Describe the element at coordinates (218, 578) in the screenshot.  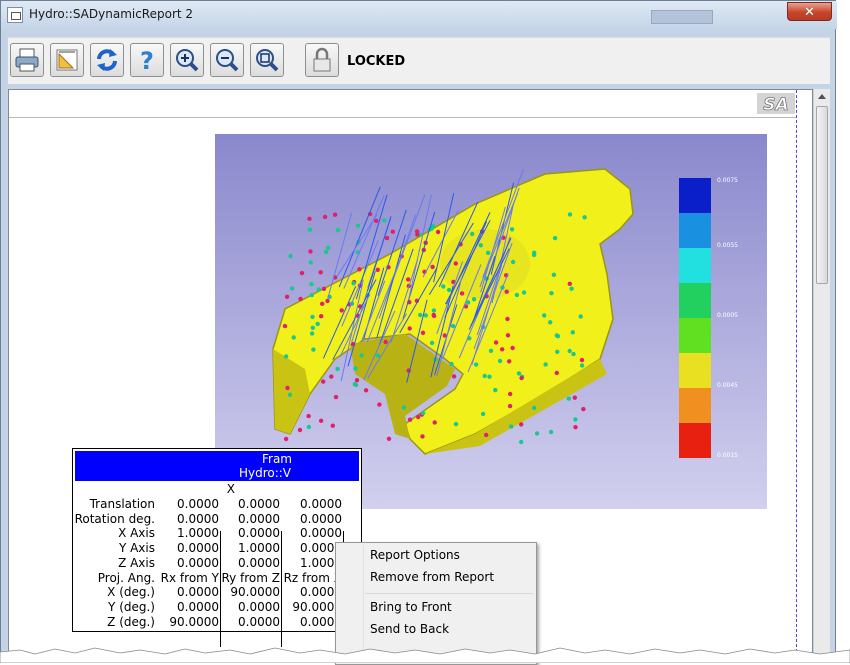
I see `table-row: Proj. Ang. Rx from Y Ry from Z Rz from X` at that location.